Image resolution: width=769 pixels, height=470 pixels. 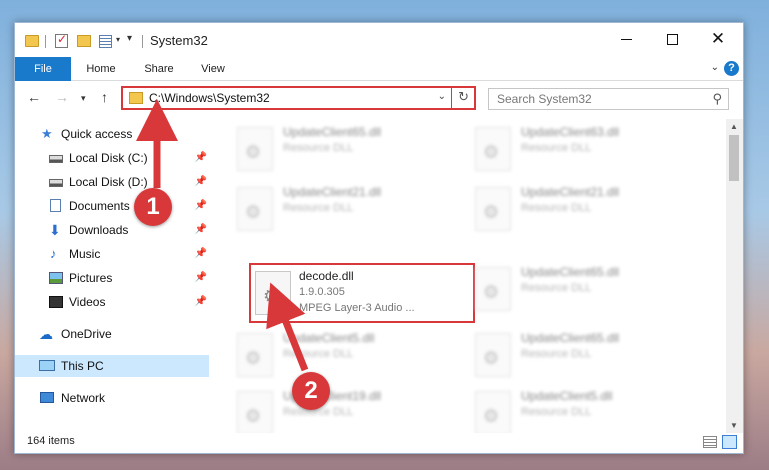 What do you see at coordinates (55, 205) in the screenshot?
I see `documents-icon` at bounding box center [55, 205].